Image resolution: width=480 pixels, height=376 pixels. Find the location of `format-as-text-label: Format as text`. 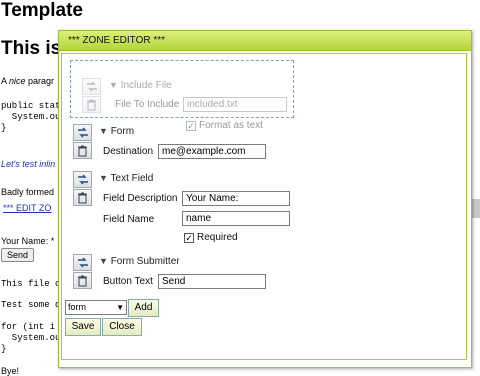

format-as-text-label: Format as text is located at coordinates (231, 125).